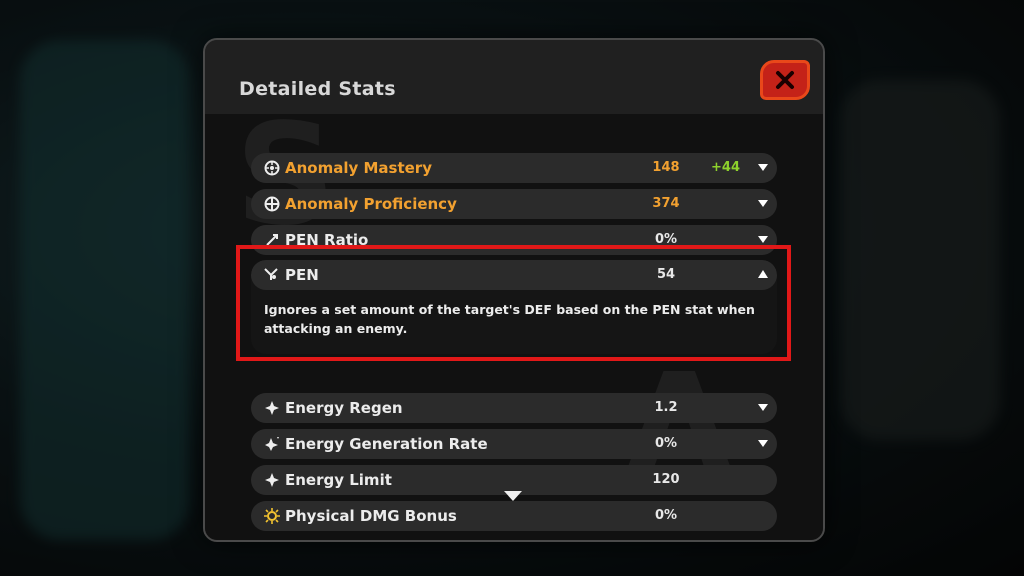 The image size is (1024, 576). Describe the element at coordinates (344, 408) in the screenshot. I see `stat-label: Energy Regen` at that location.